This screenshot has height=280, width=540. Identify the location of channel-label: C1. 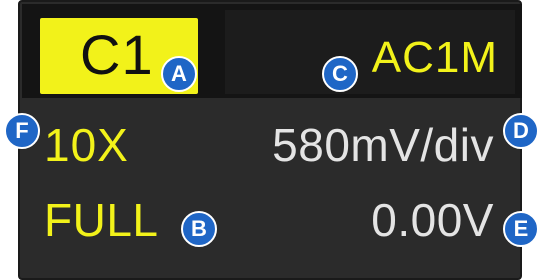
(117, 54).